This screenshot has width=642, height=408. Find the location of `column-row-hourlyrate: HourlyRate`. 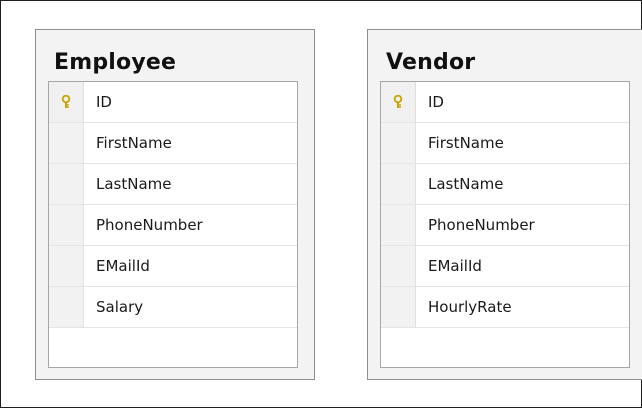

column-row-hourlyrate: HourlyRate is located at coordinates (505, 307).